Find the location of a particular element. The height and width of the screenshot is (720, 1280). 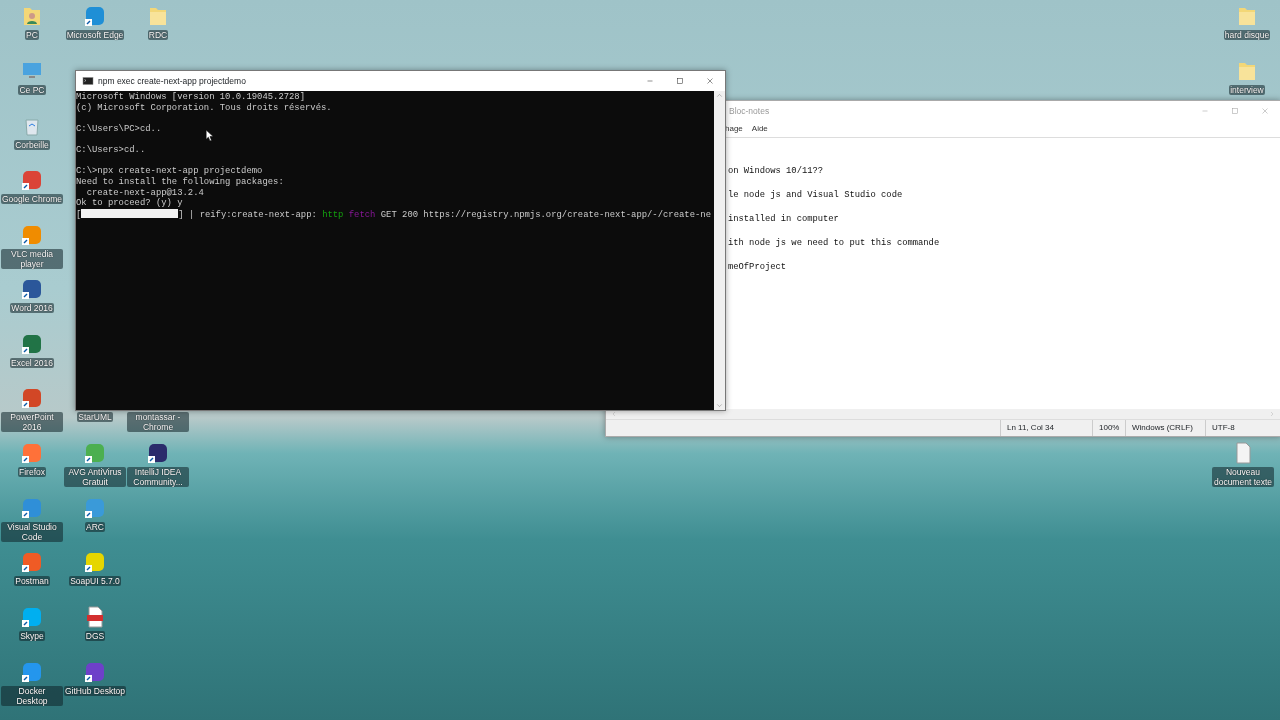

icon-label: Google Chrome is located at coordinates (32, 199).